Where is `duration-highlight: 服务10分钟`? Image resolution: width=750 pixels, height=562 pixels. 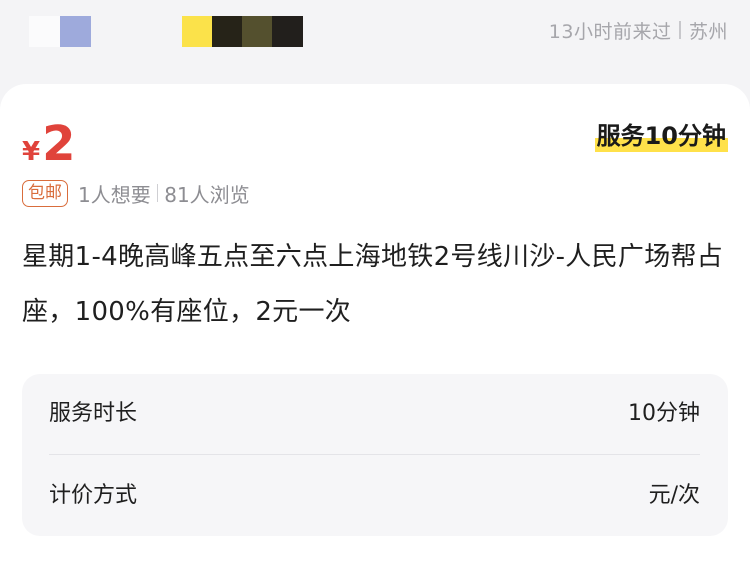 duration-highlight: 服务10分钟 is located at coordinates (661, 136).